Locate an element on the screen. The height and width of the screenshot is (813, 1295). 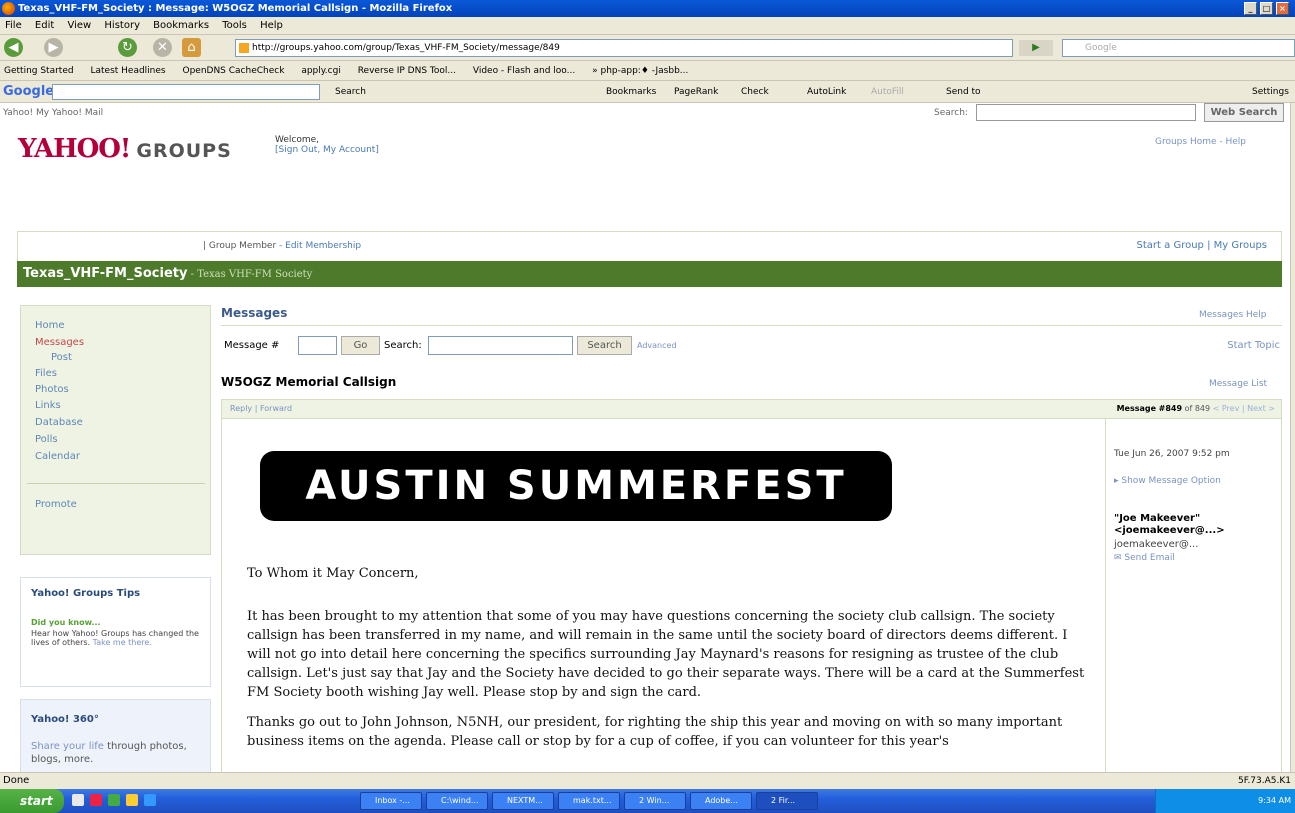
edit-membership-link: - Edit Membership is located at coordinates (318, 246).